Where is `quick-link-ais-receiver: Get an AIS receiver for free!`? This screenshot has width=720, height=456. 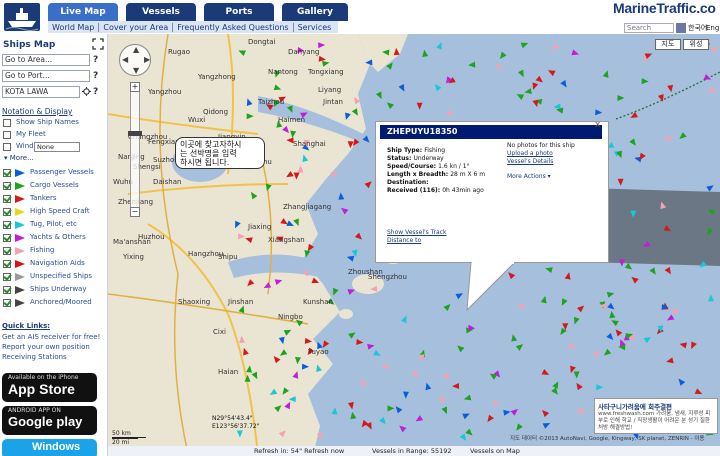 quick-link-ais-receiver: Get an AIS receiver for free! is located at coordinates (51, 337).